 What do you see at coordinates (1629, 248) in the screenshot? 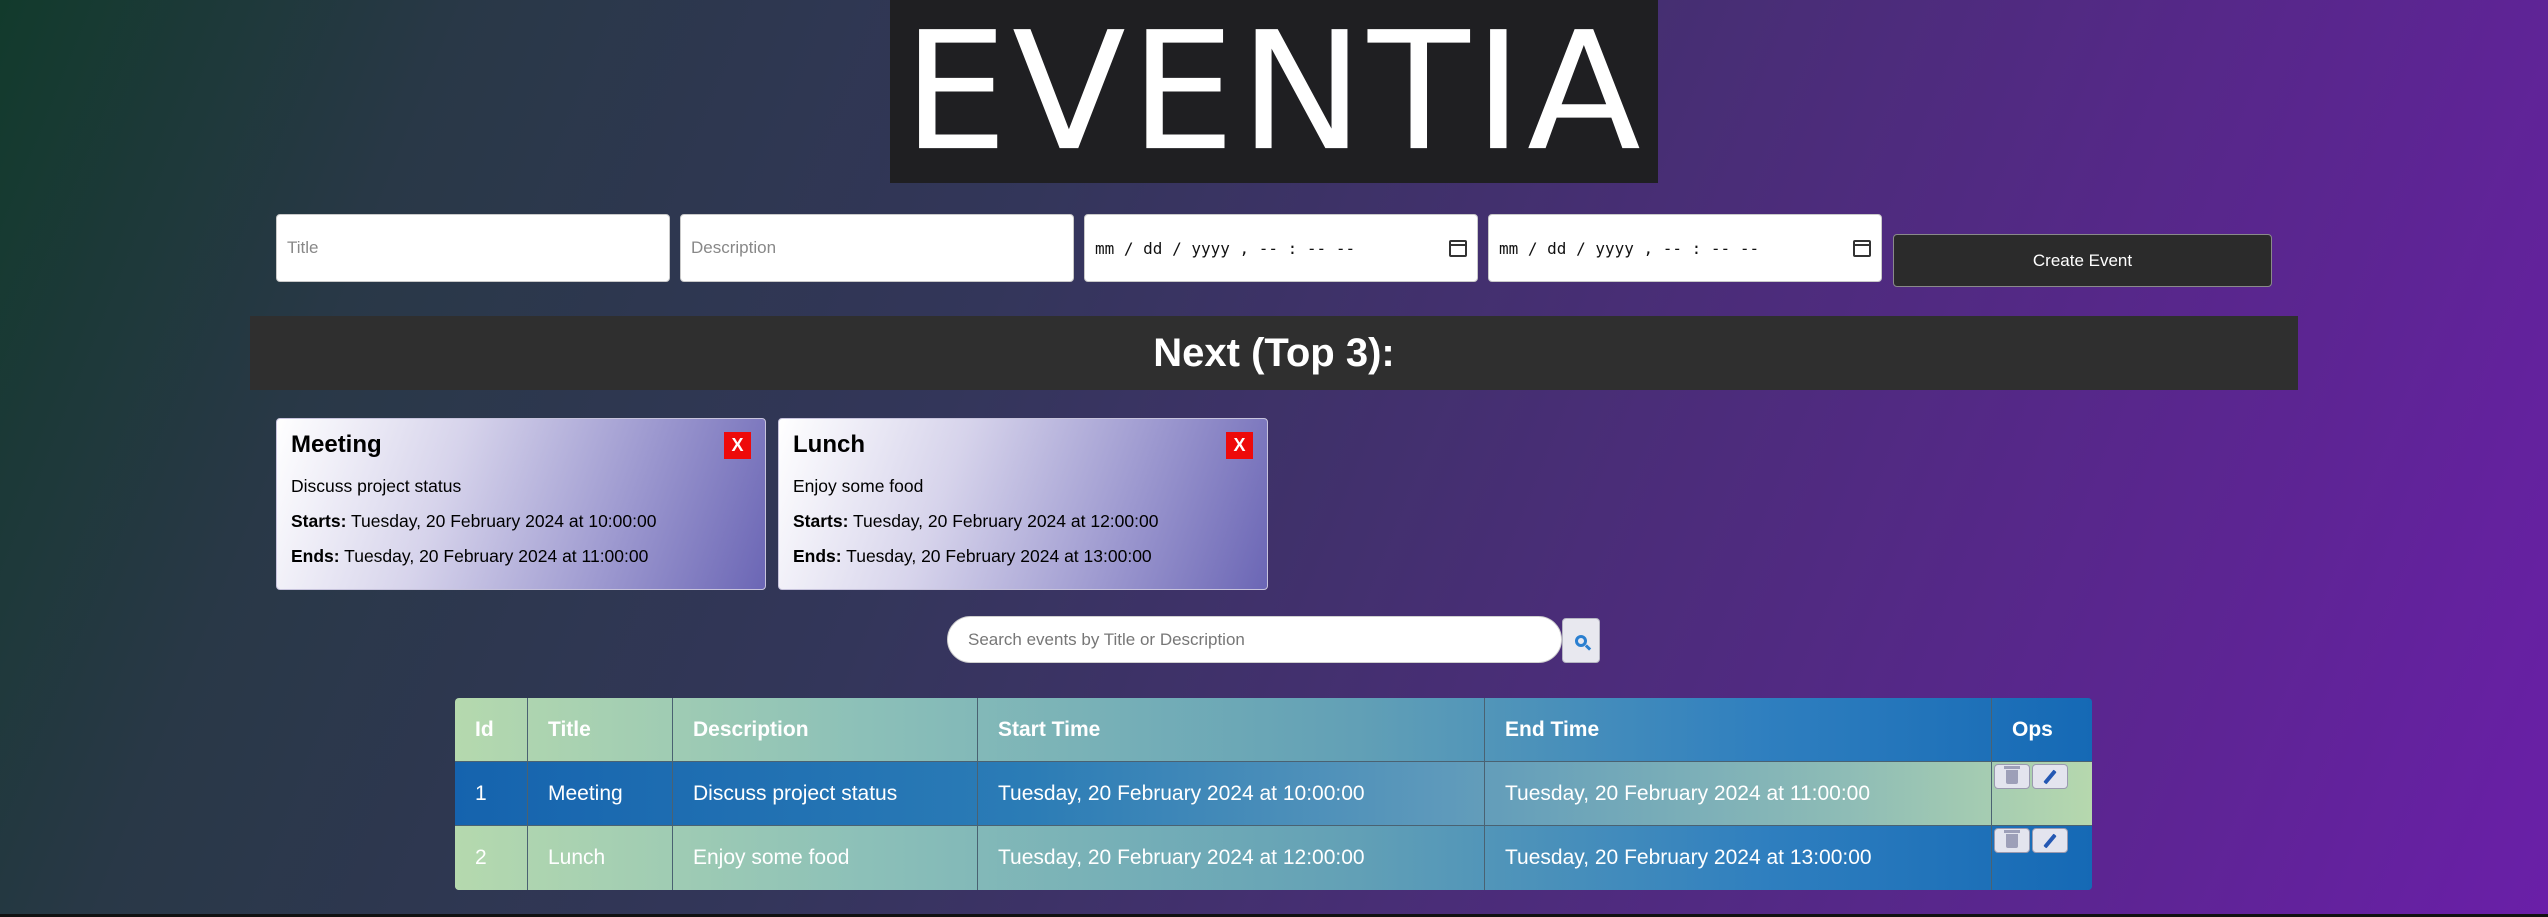
I see `end-datetime-placeholder: mm / dd / yyyy , -- : -- --` at bounding box center [1629, 248].